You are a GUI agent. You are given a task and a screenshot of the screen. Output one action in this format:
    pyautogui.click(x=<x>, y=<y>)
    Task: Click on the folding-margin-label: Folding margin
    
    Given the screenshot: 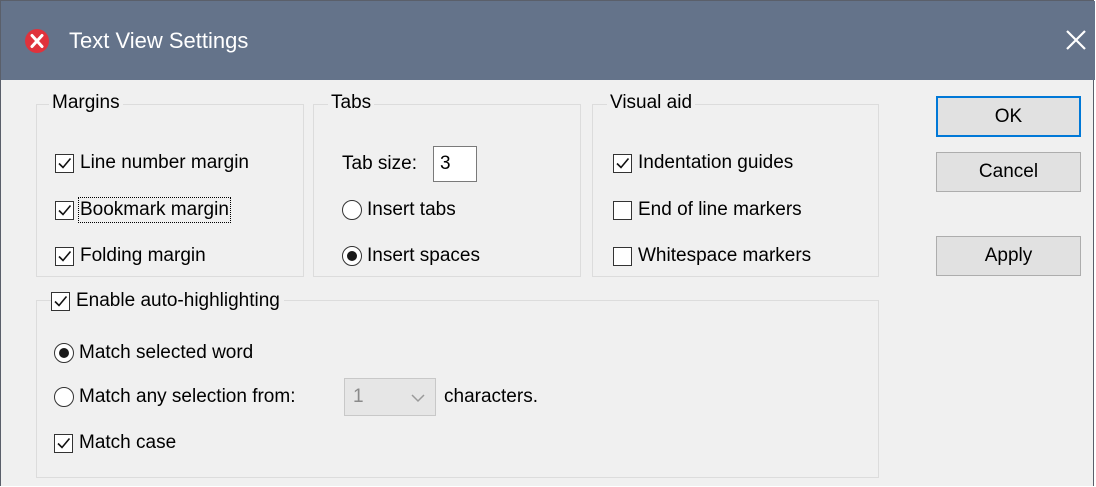 What is the action you would take?
    pyautogui.click(x=143, y=255)
    